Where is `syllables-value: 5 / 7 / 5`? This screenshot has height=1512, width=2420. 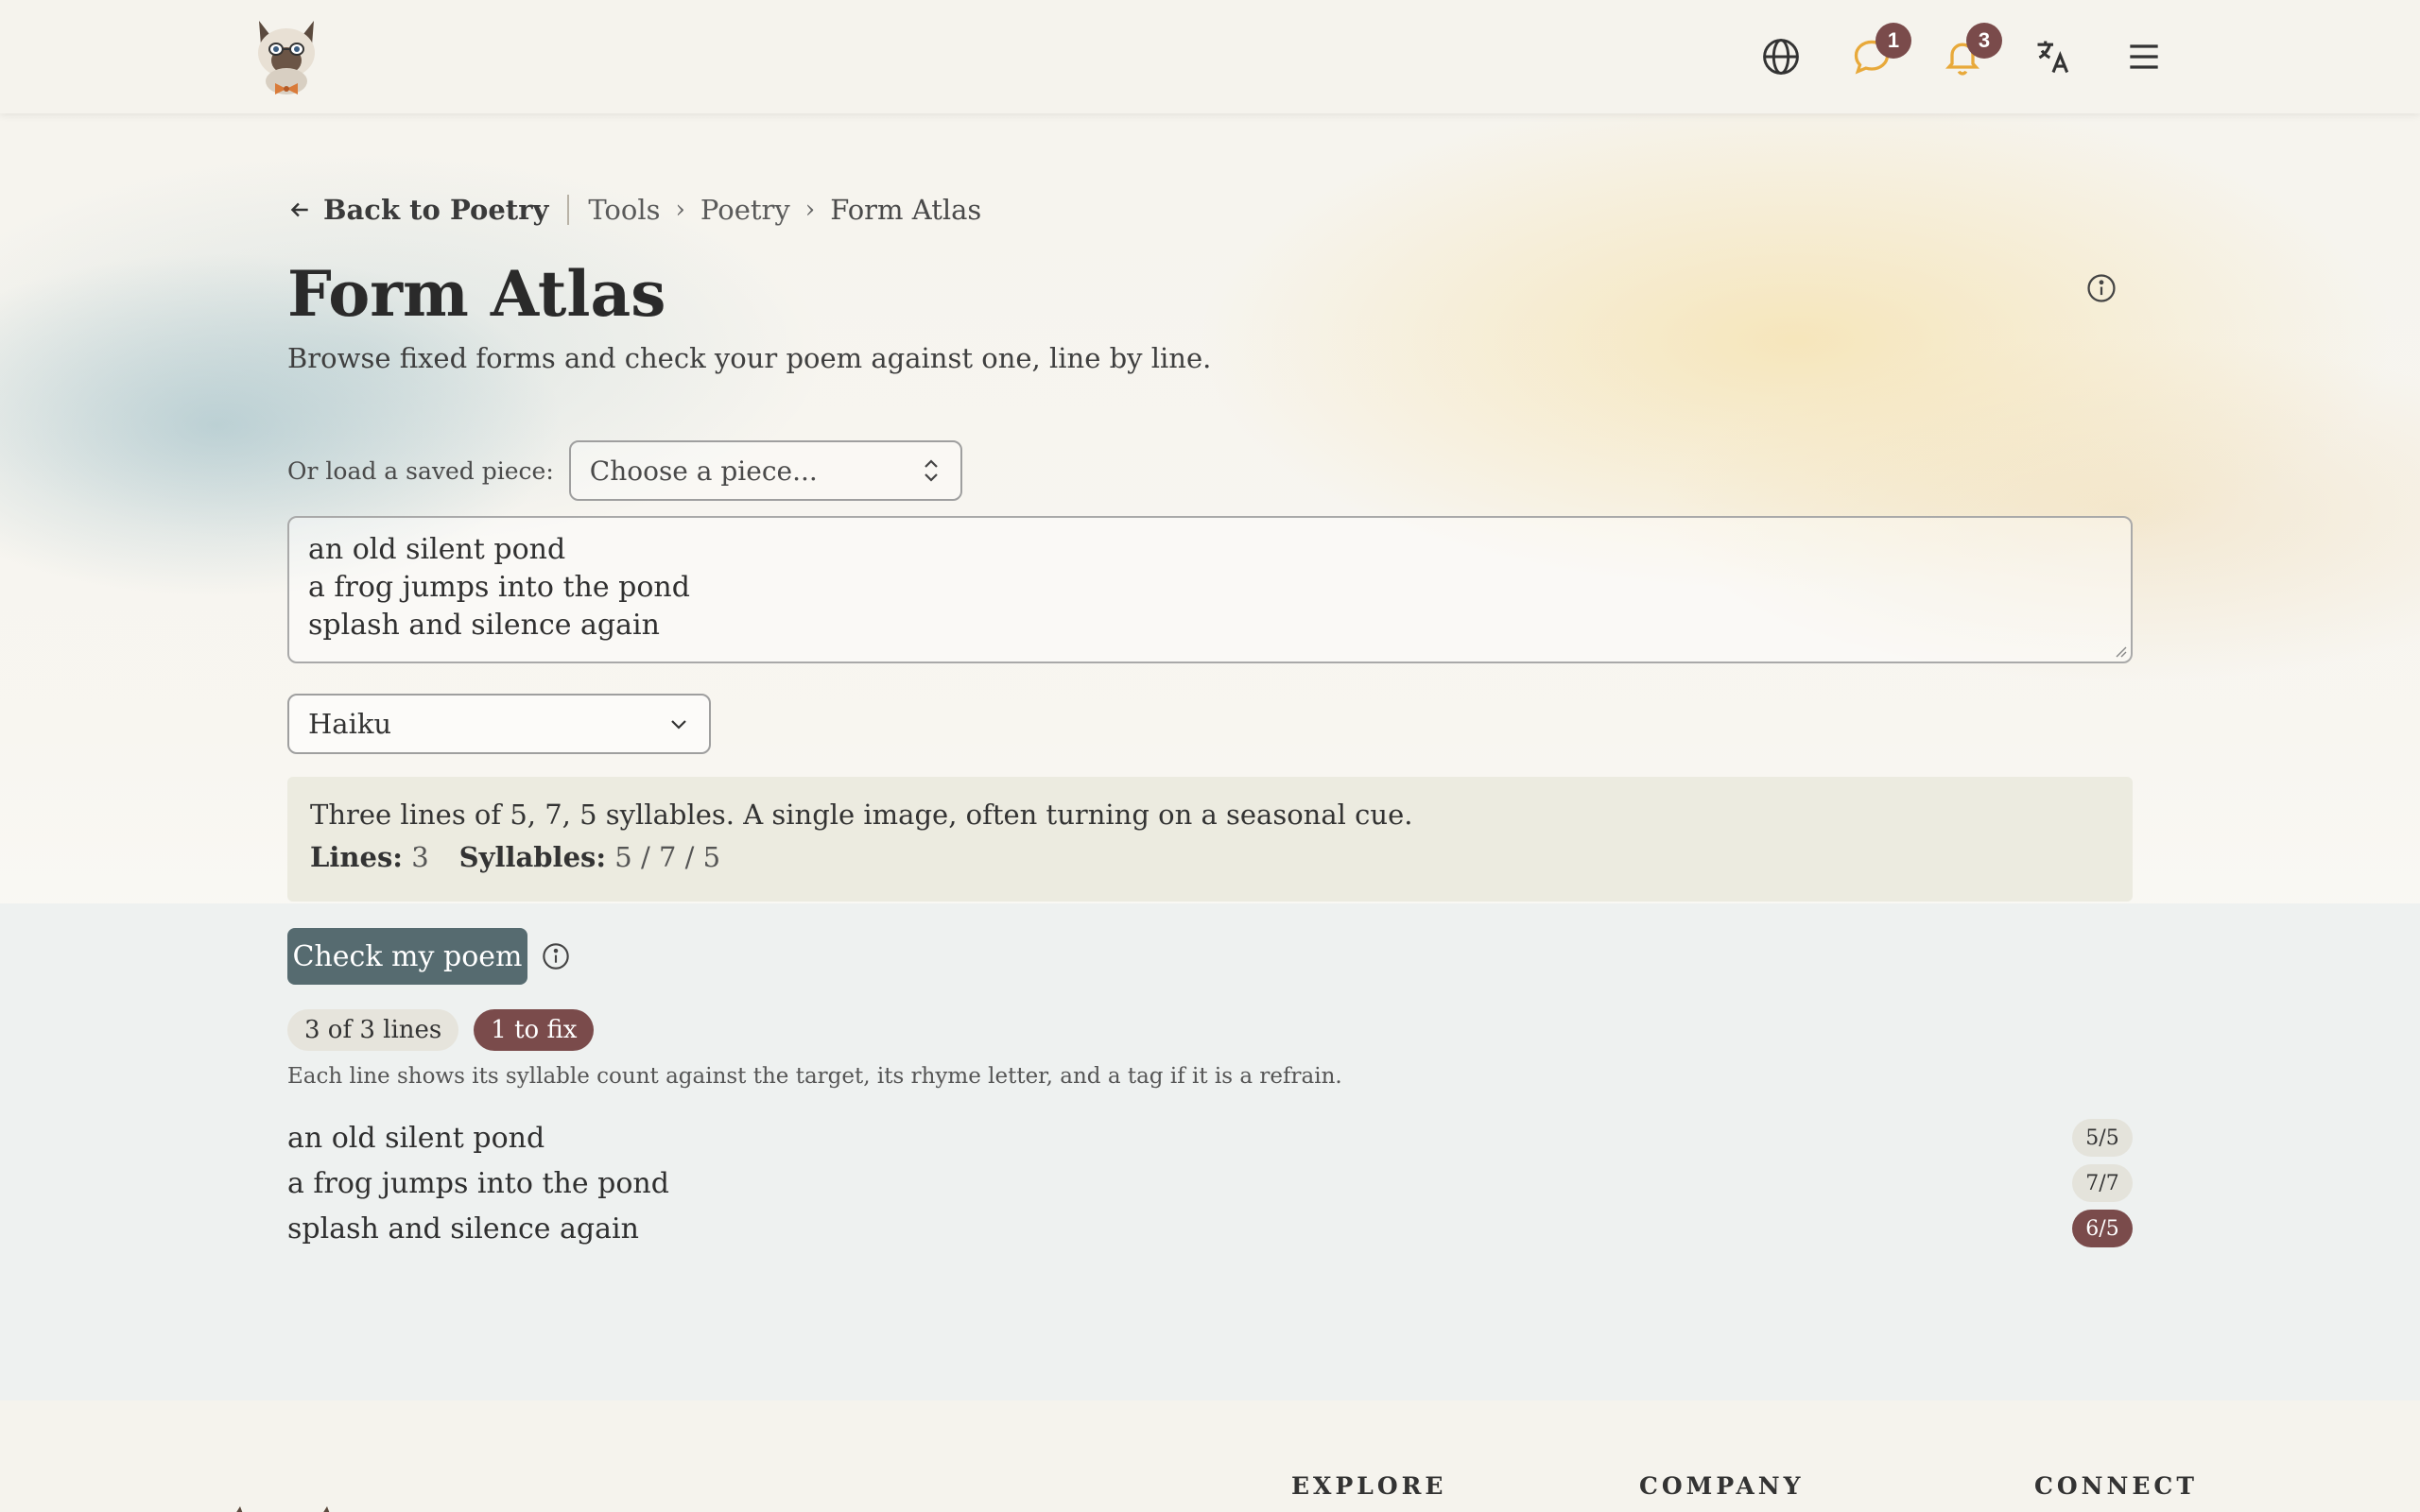
syllables-value: 5 / 7 / 5 is located at coordinates (667, 857).